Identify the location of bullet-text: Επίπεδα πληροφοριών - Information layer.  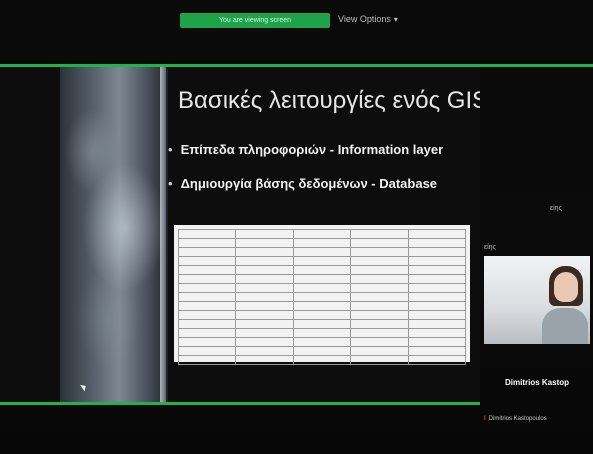
(312, 149).